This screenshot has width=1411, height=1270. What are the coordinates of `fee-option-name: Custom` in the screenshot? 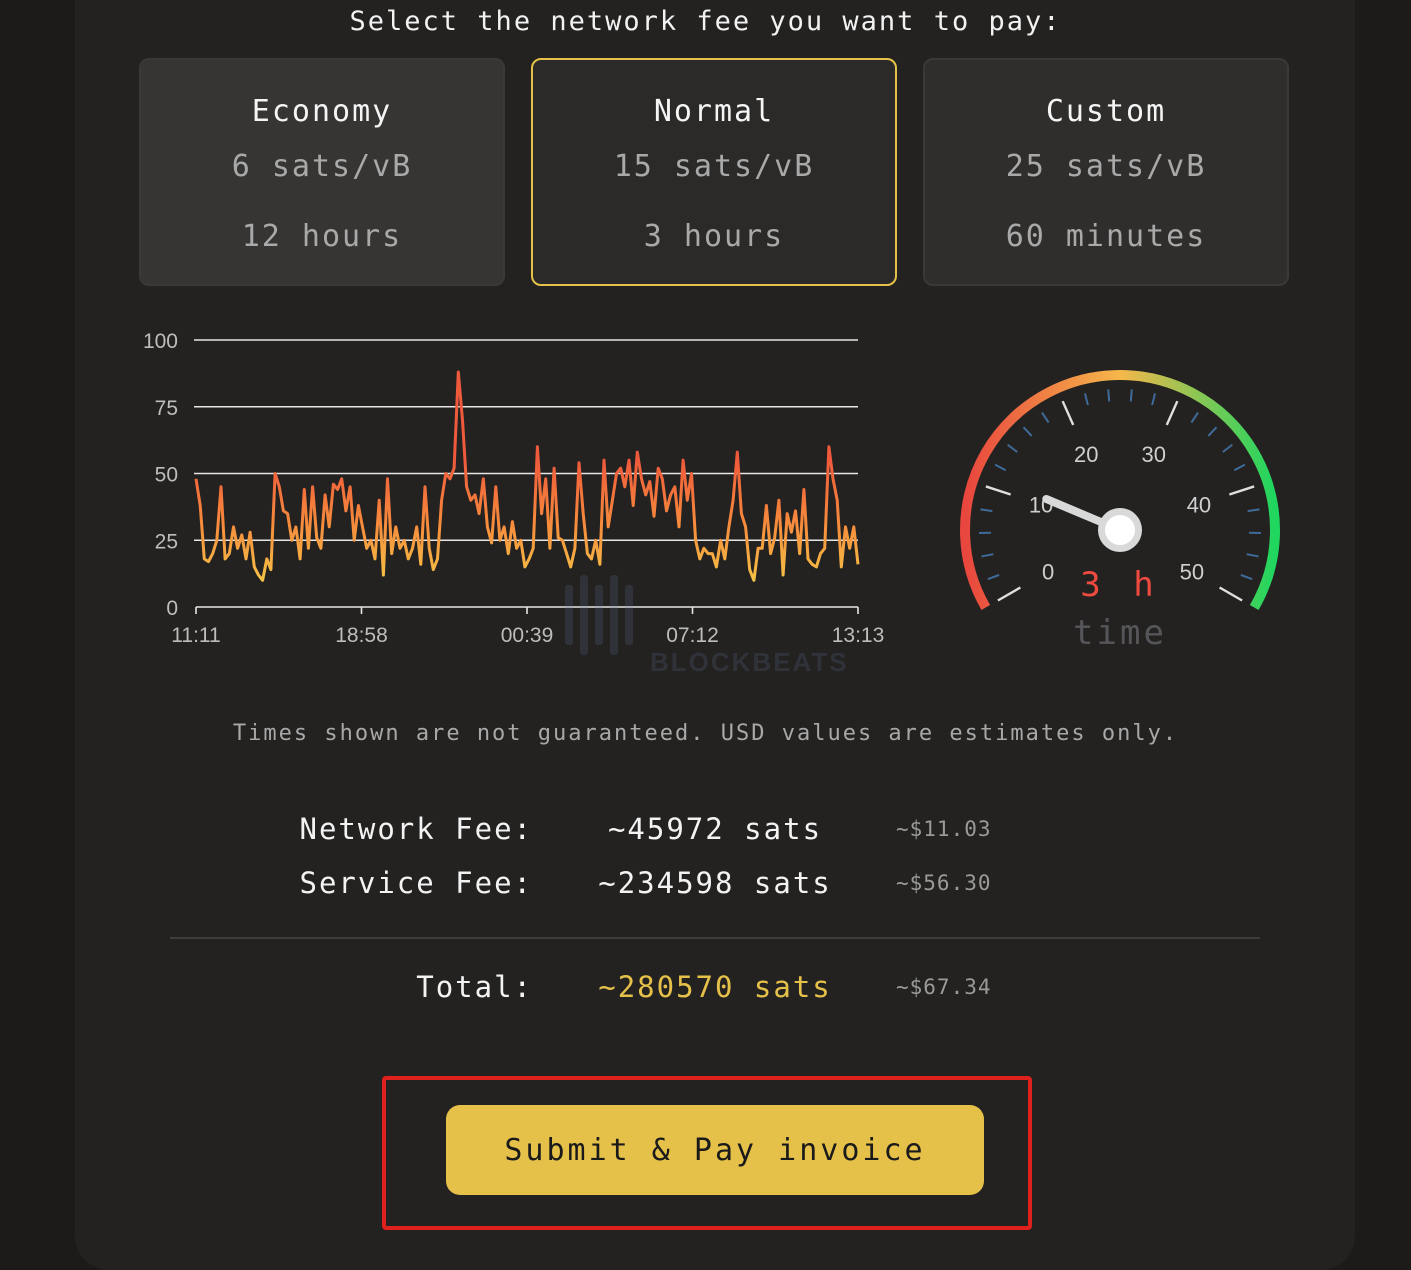 It's located at (1106, 111).